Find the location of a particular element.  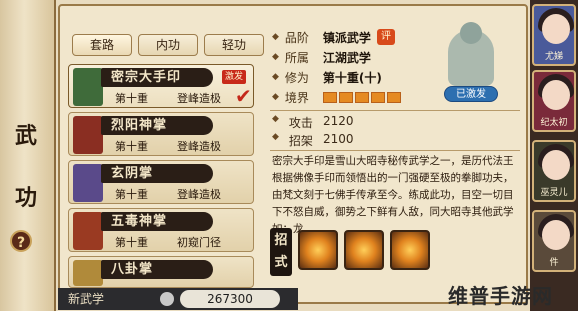

tab-inner-power: 内功 is located at coordinates (168, 45).